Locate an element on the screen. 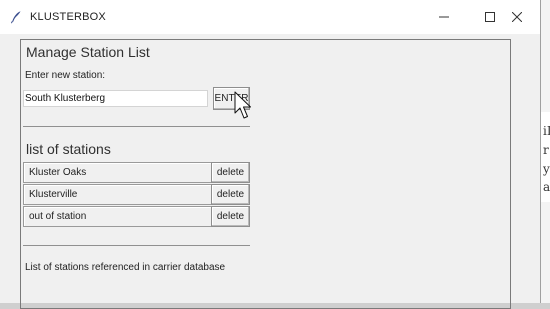 The height and width of the screenshot is (309, 550). minimize-button is located at coordinates (444, 17).